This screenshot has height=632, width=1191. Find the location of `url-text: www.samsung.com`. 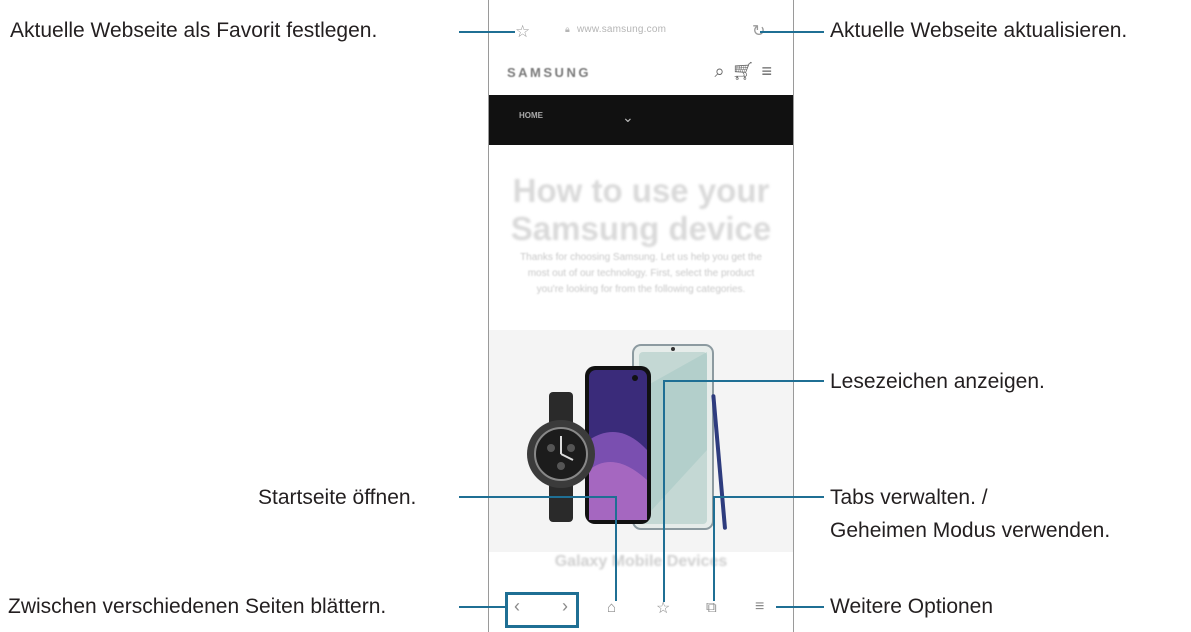

url-text: www.samsung.com is located at coordinates (621, 29).